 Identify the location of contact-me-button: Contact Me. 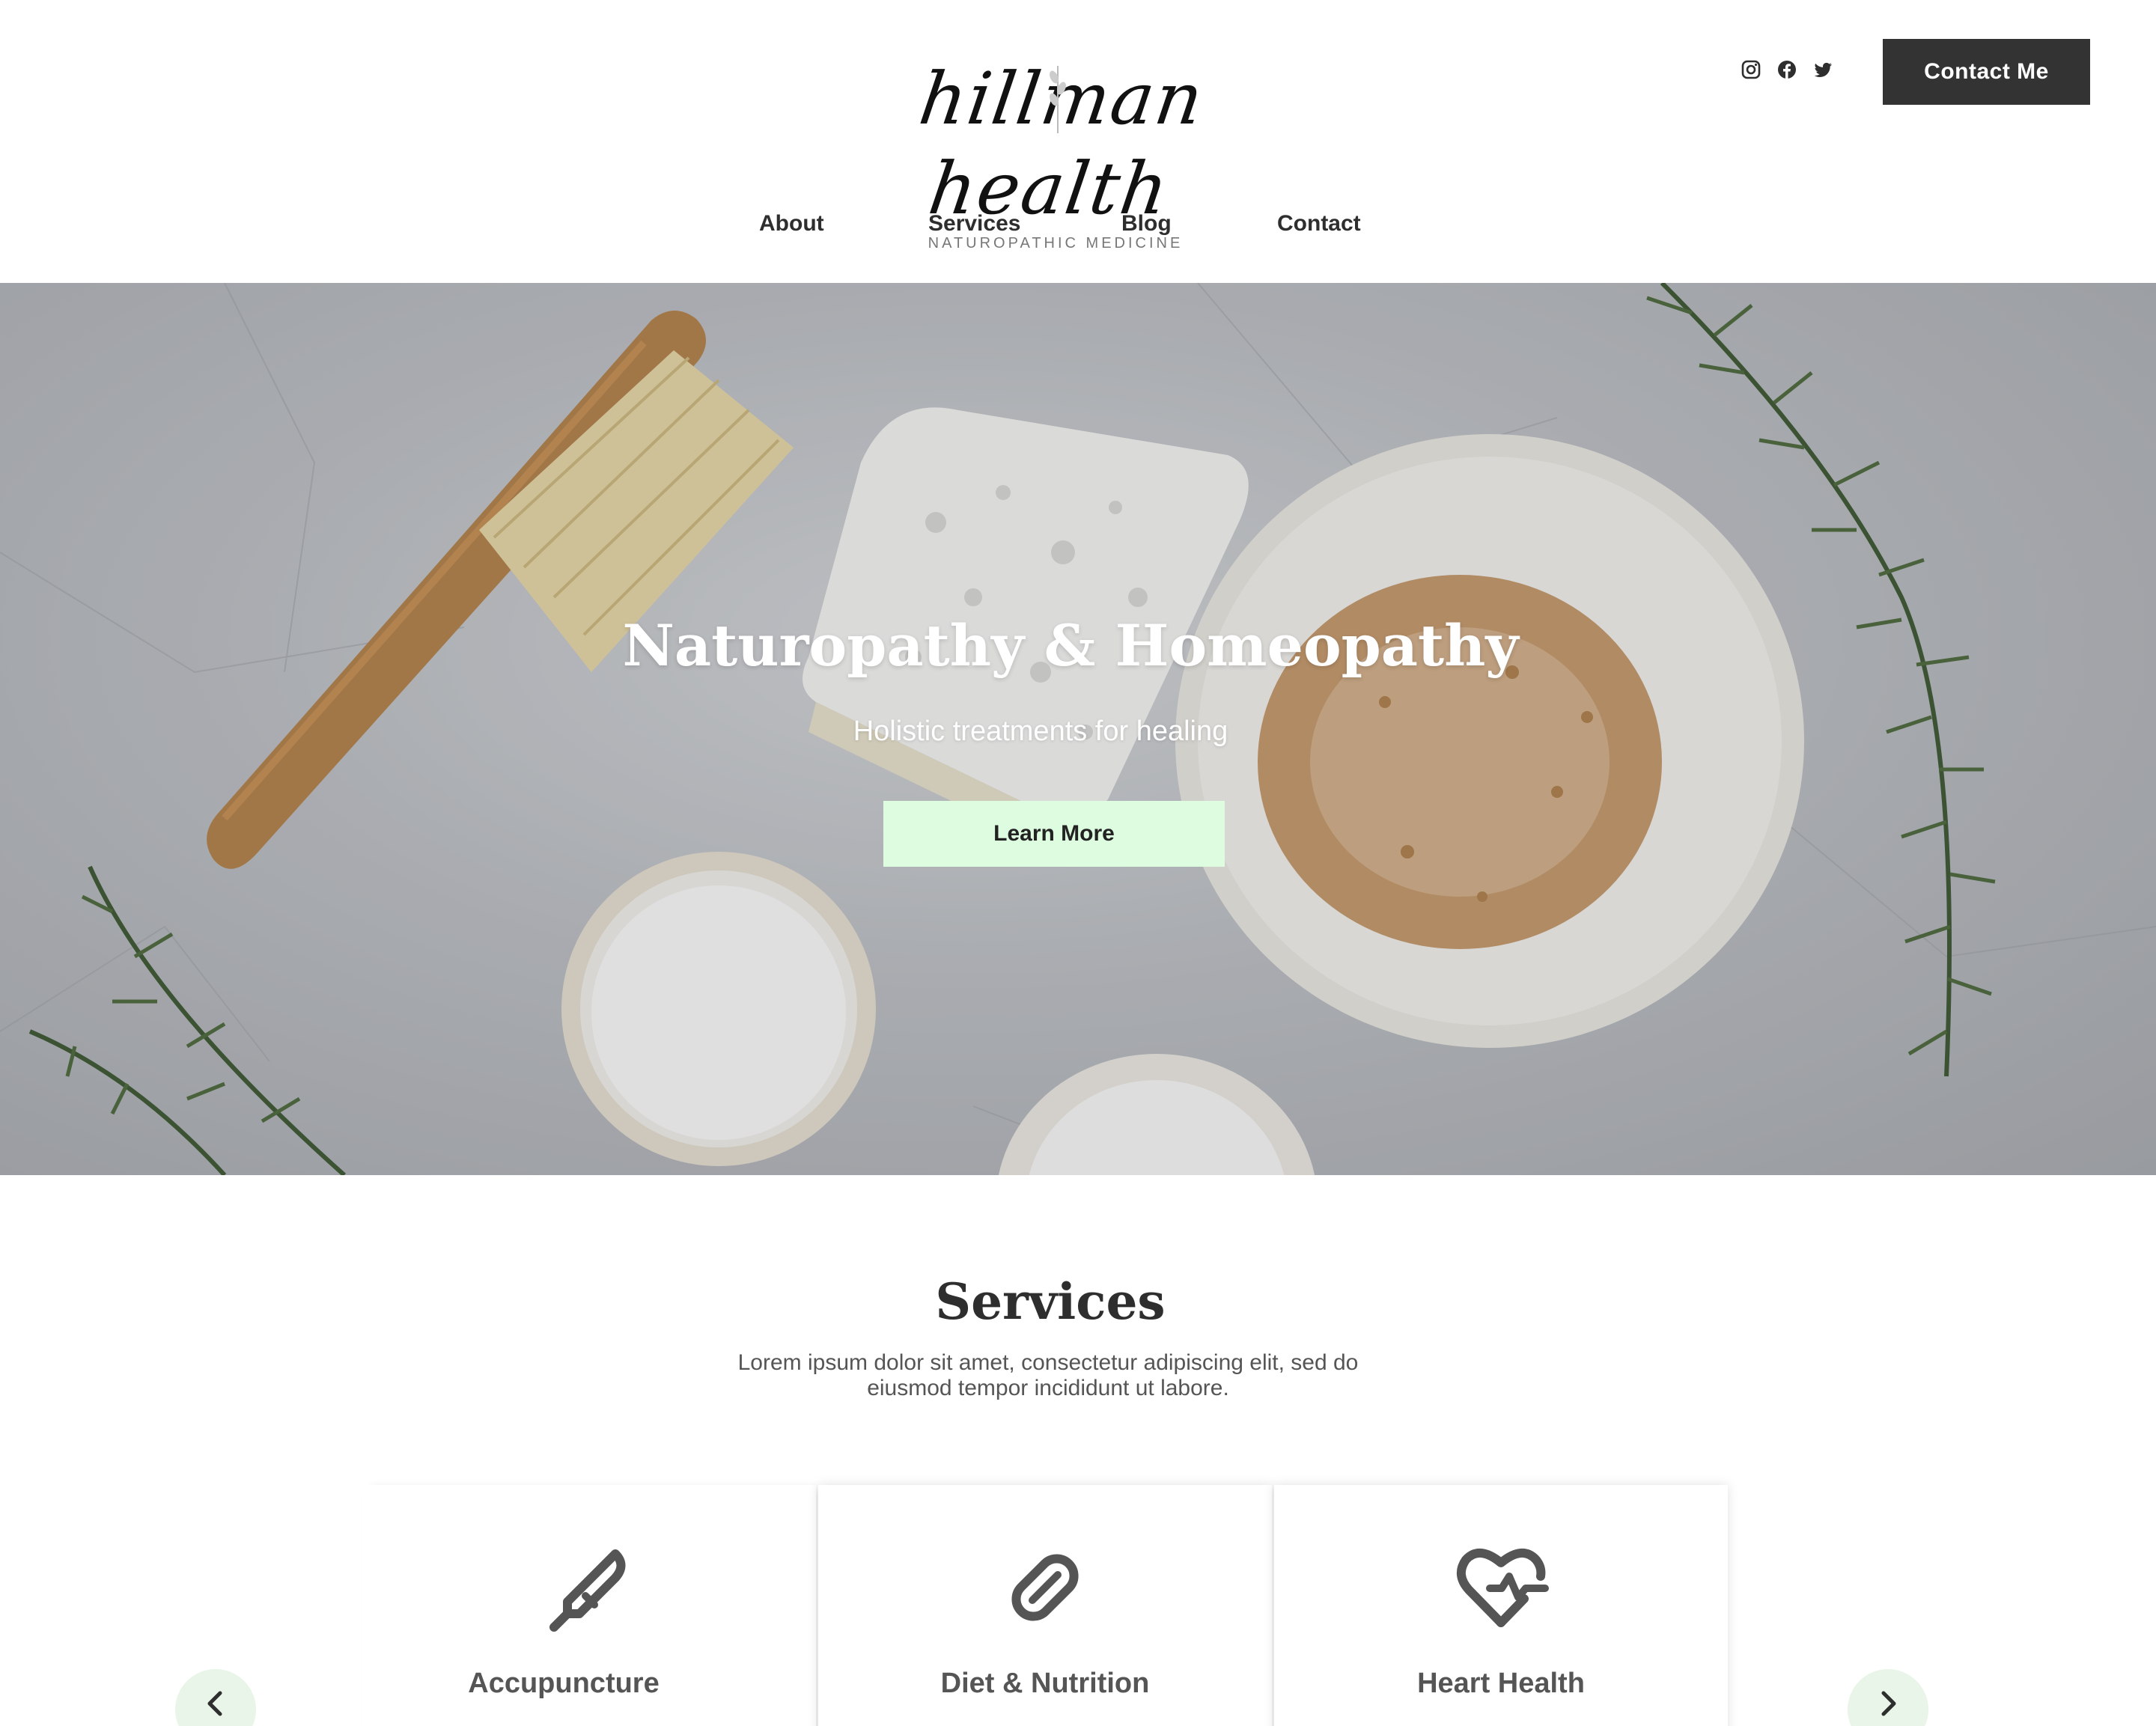
(1986, 72).